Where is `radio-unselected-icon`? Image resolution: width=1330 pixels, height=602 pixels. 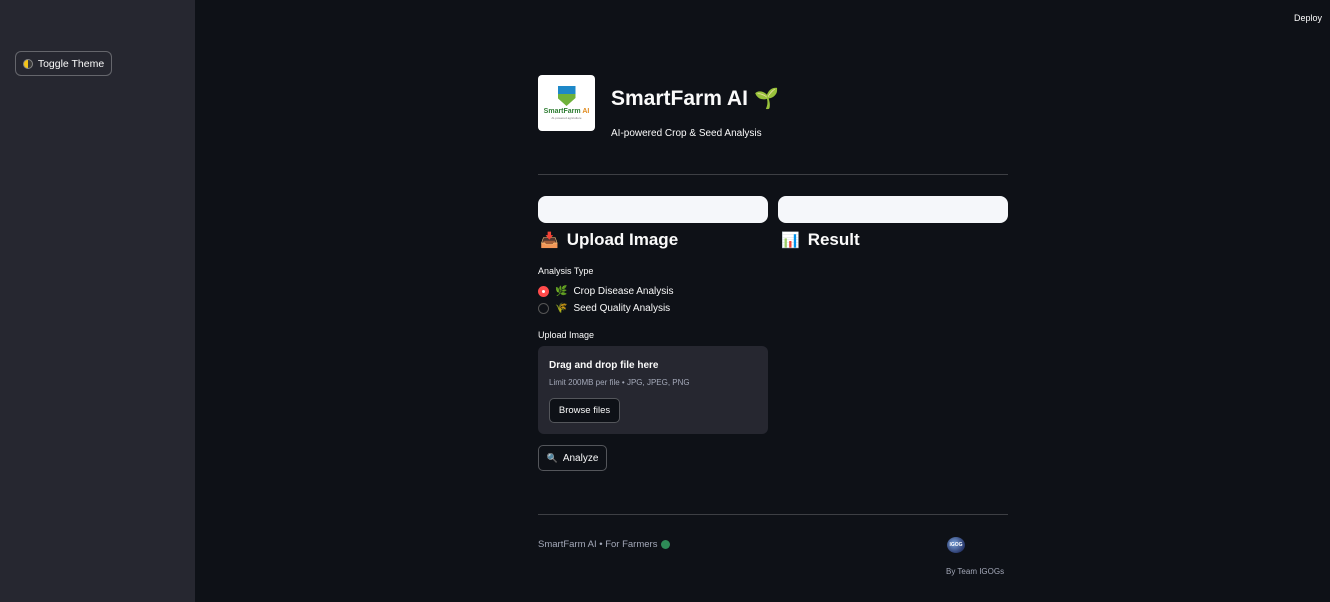 radio-unselected-icon is located at coordinates (543, 308).